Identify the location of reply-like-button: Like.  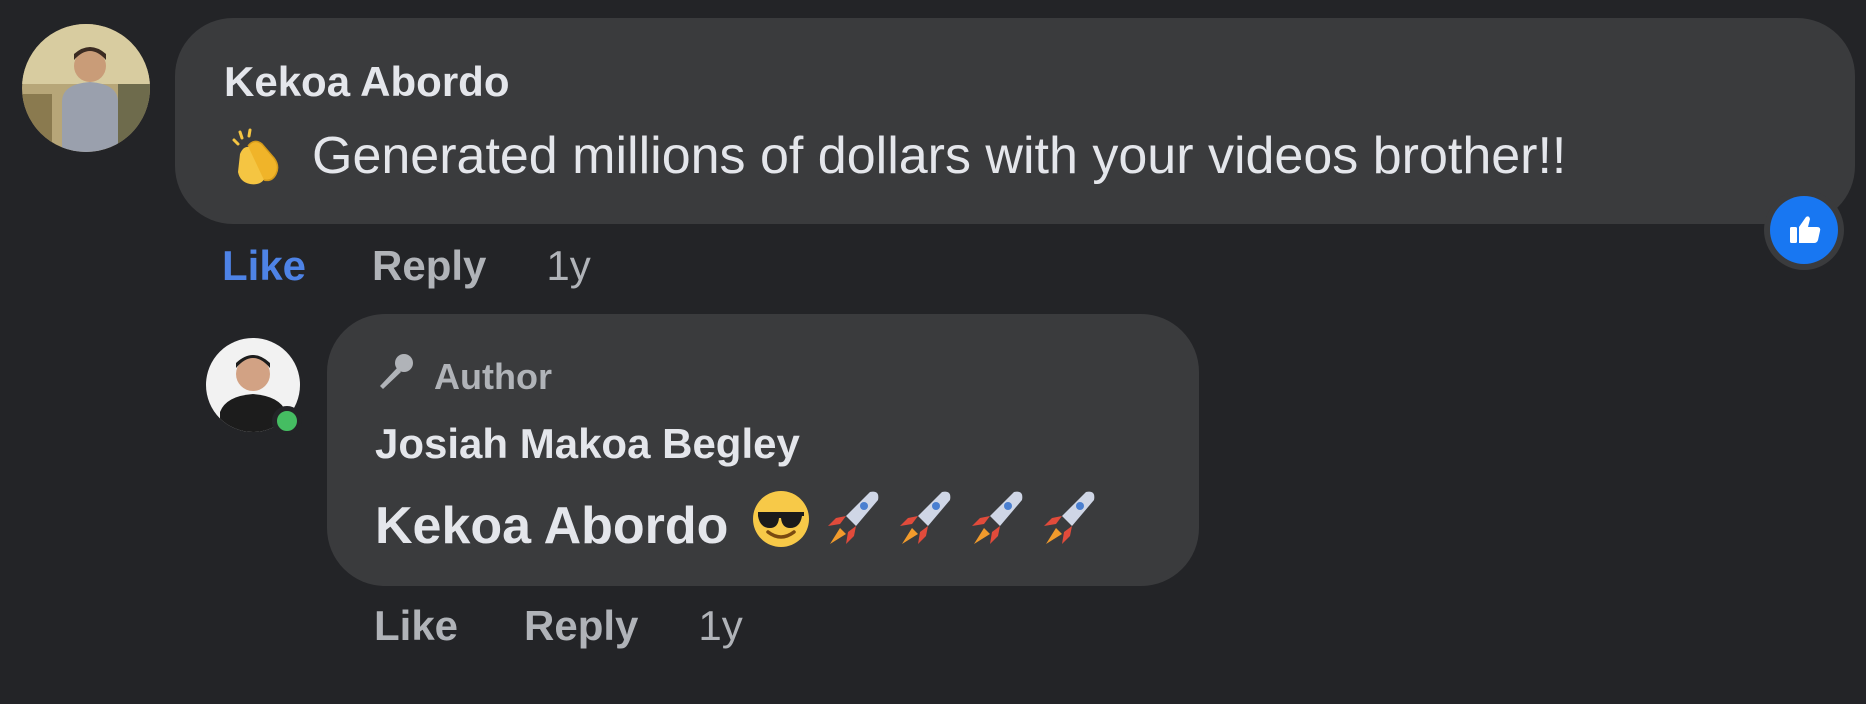
(416, 626).